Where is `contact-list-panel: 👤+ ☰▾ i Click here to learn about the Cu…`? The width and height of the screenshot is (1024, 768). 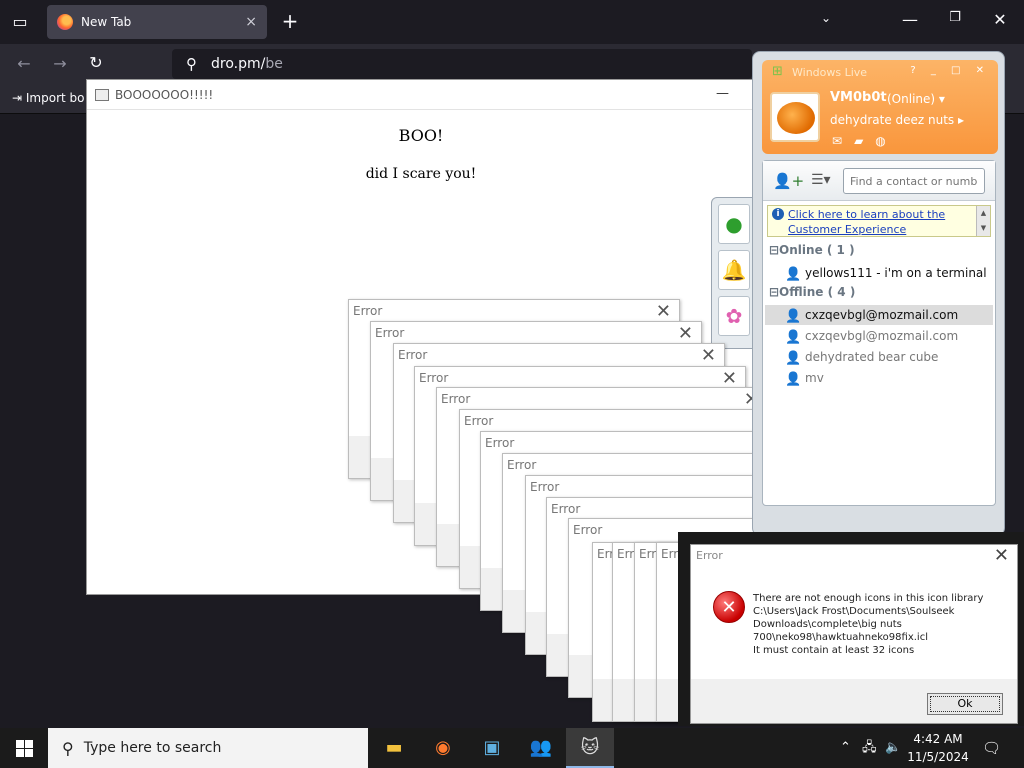 contact-list-panel: 👤+ ☰▾ i Click here to learn about the Cu… is located at coordinates (879, 333).